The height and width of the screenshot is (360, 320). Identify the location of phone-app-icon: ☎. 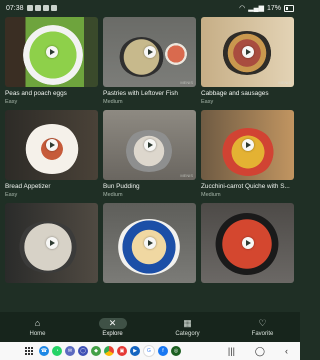
(44, 351).